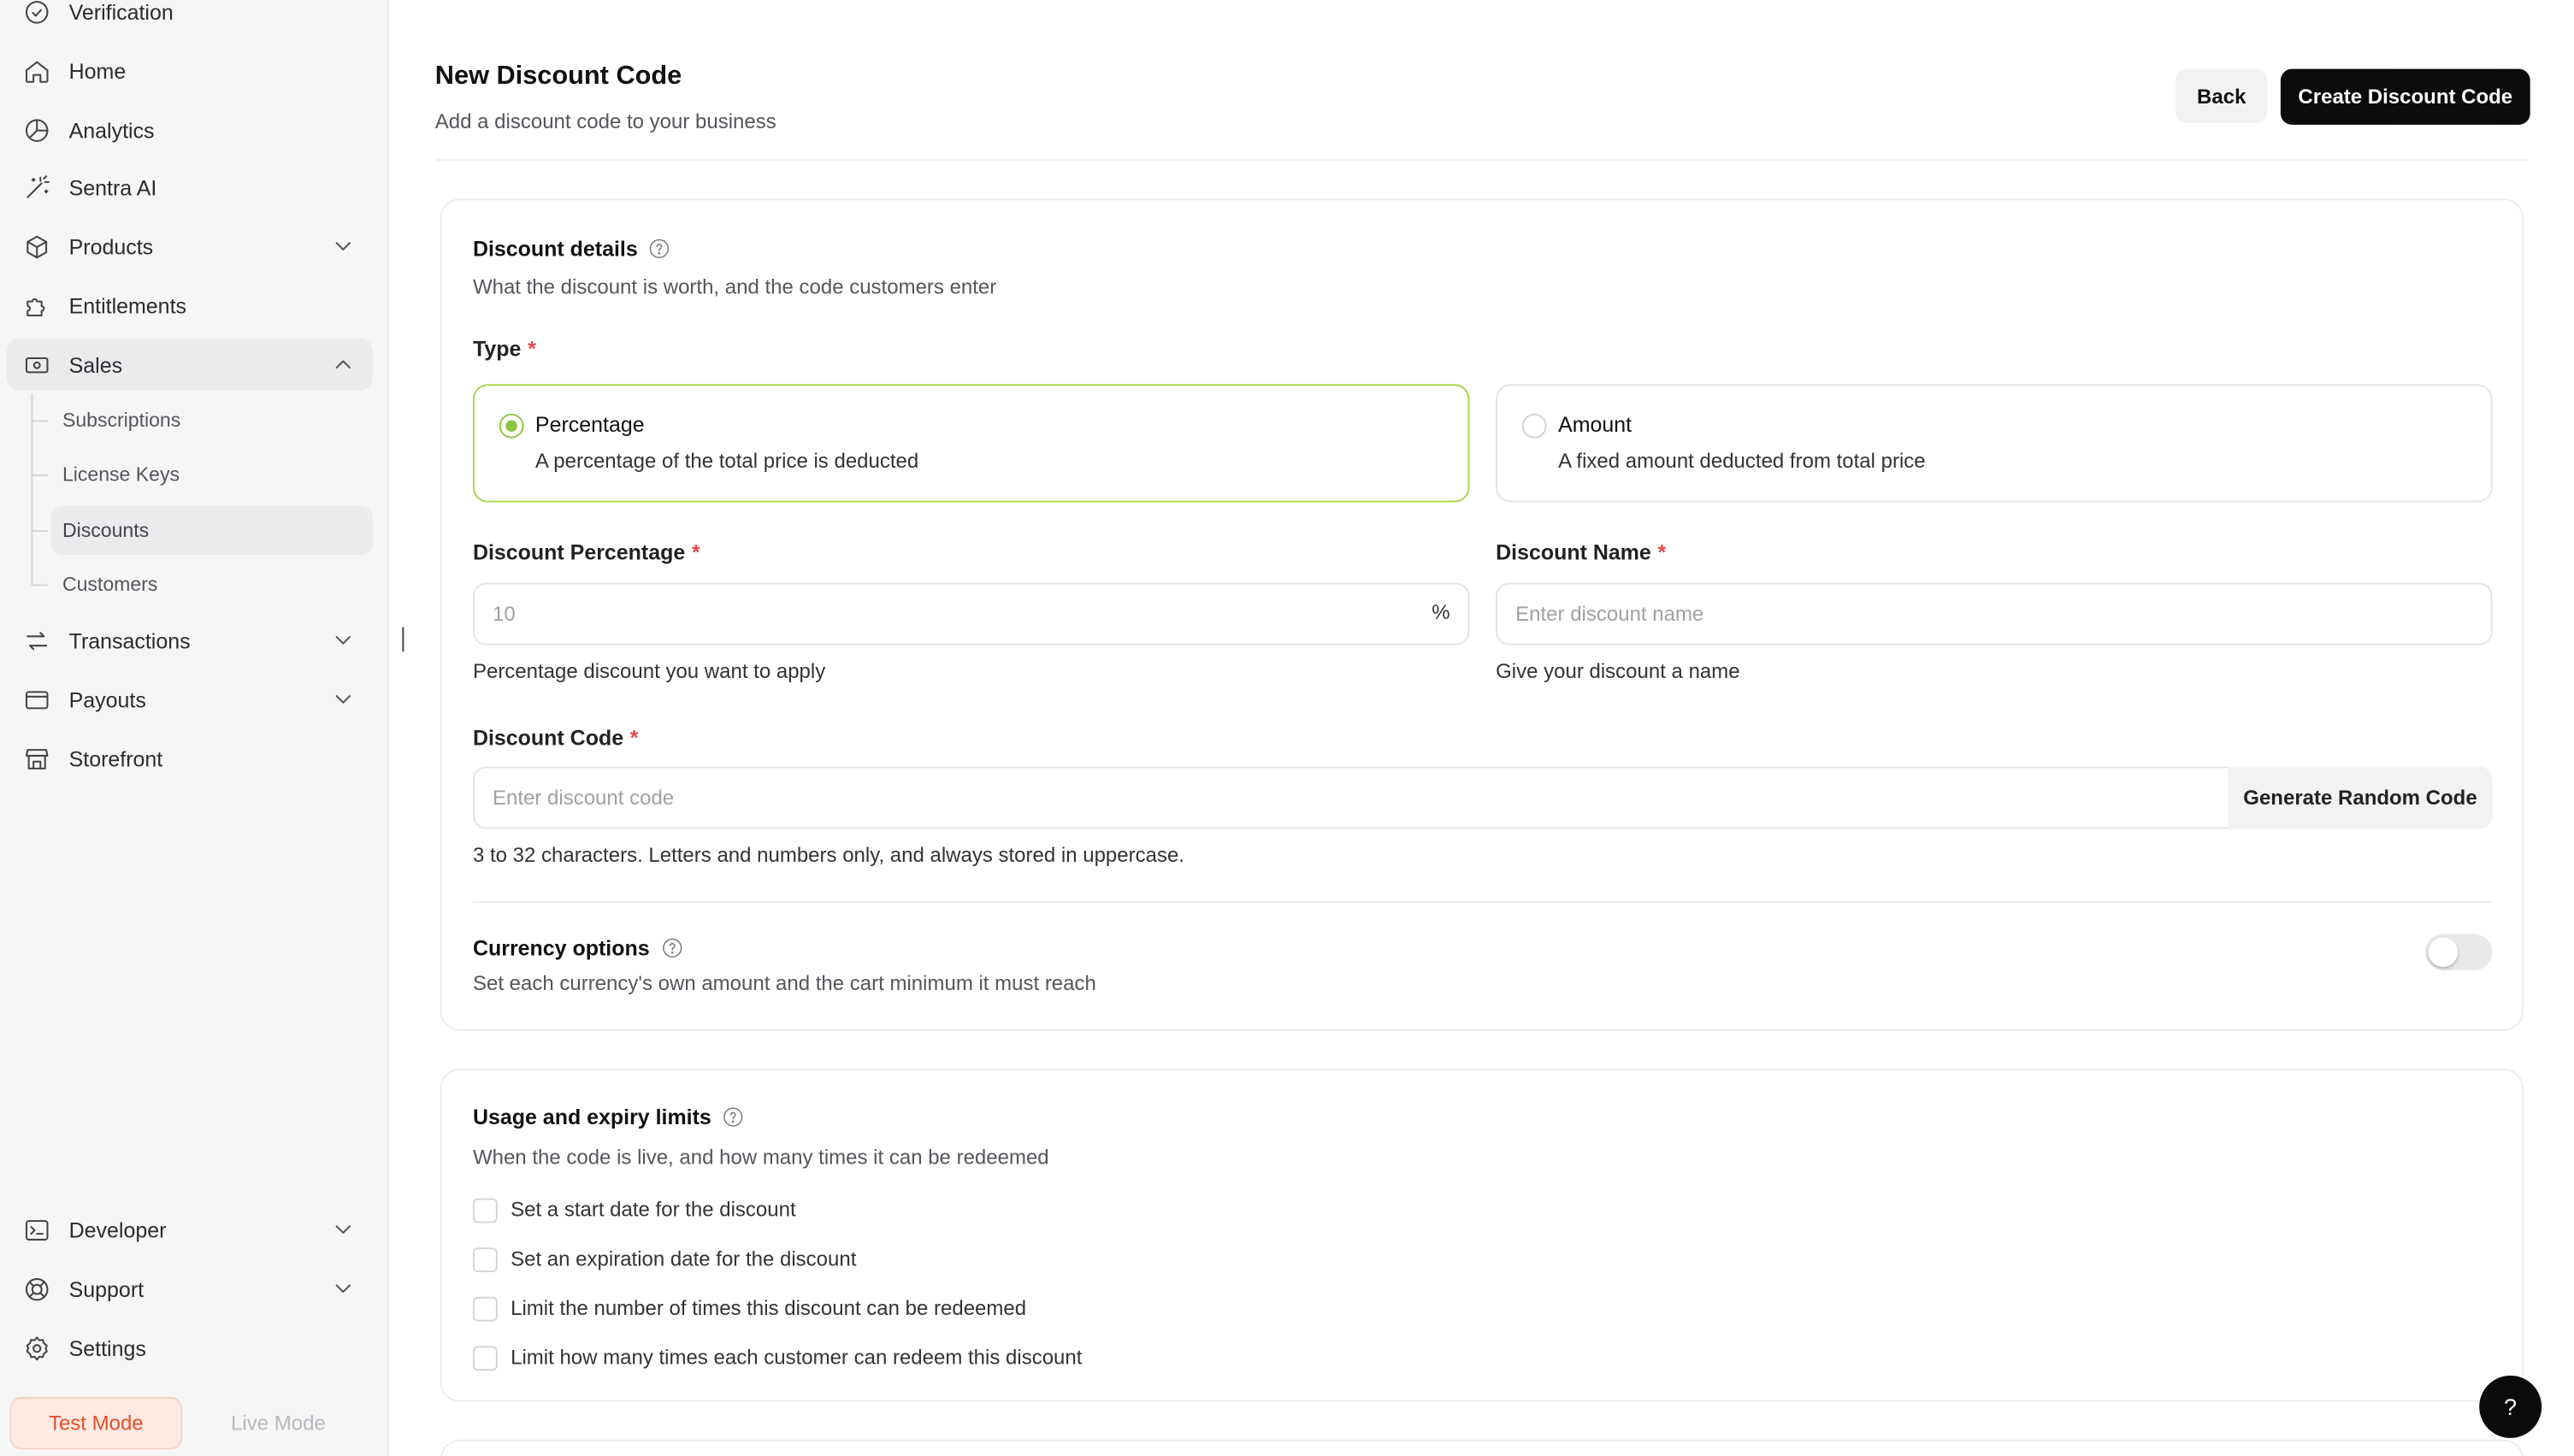 Image resolution: width=2574 pixels, height=1456 pixels. Describe the element at coordinates (189, 364) in the screenshot. I see `sidebar-item-sales: Sales` at that location.